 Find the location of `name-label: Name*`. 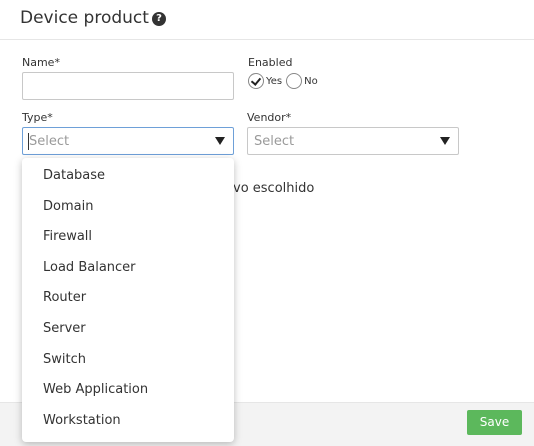

name-label: Name* is located at coordinates (41, 62).